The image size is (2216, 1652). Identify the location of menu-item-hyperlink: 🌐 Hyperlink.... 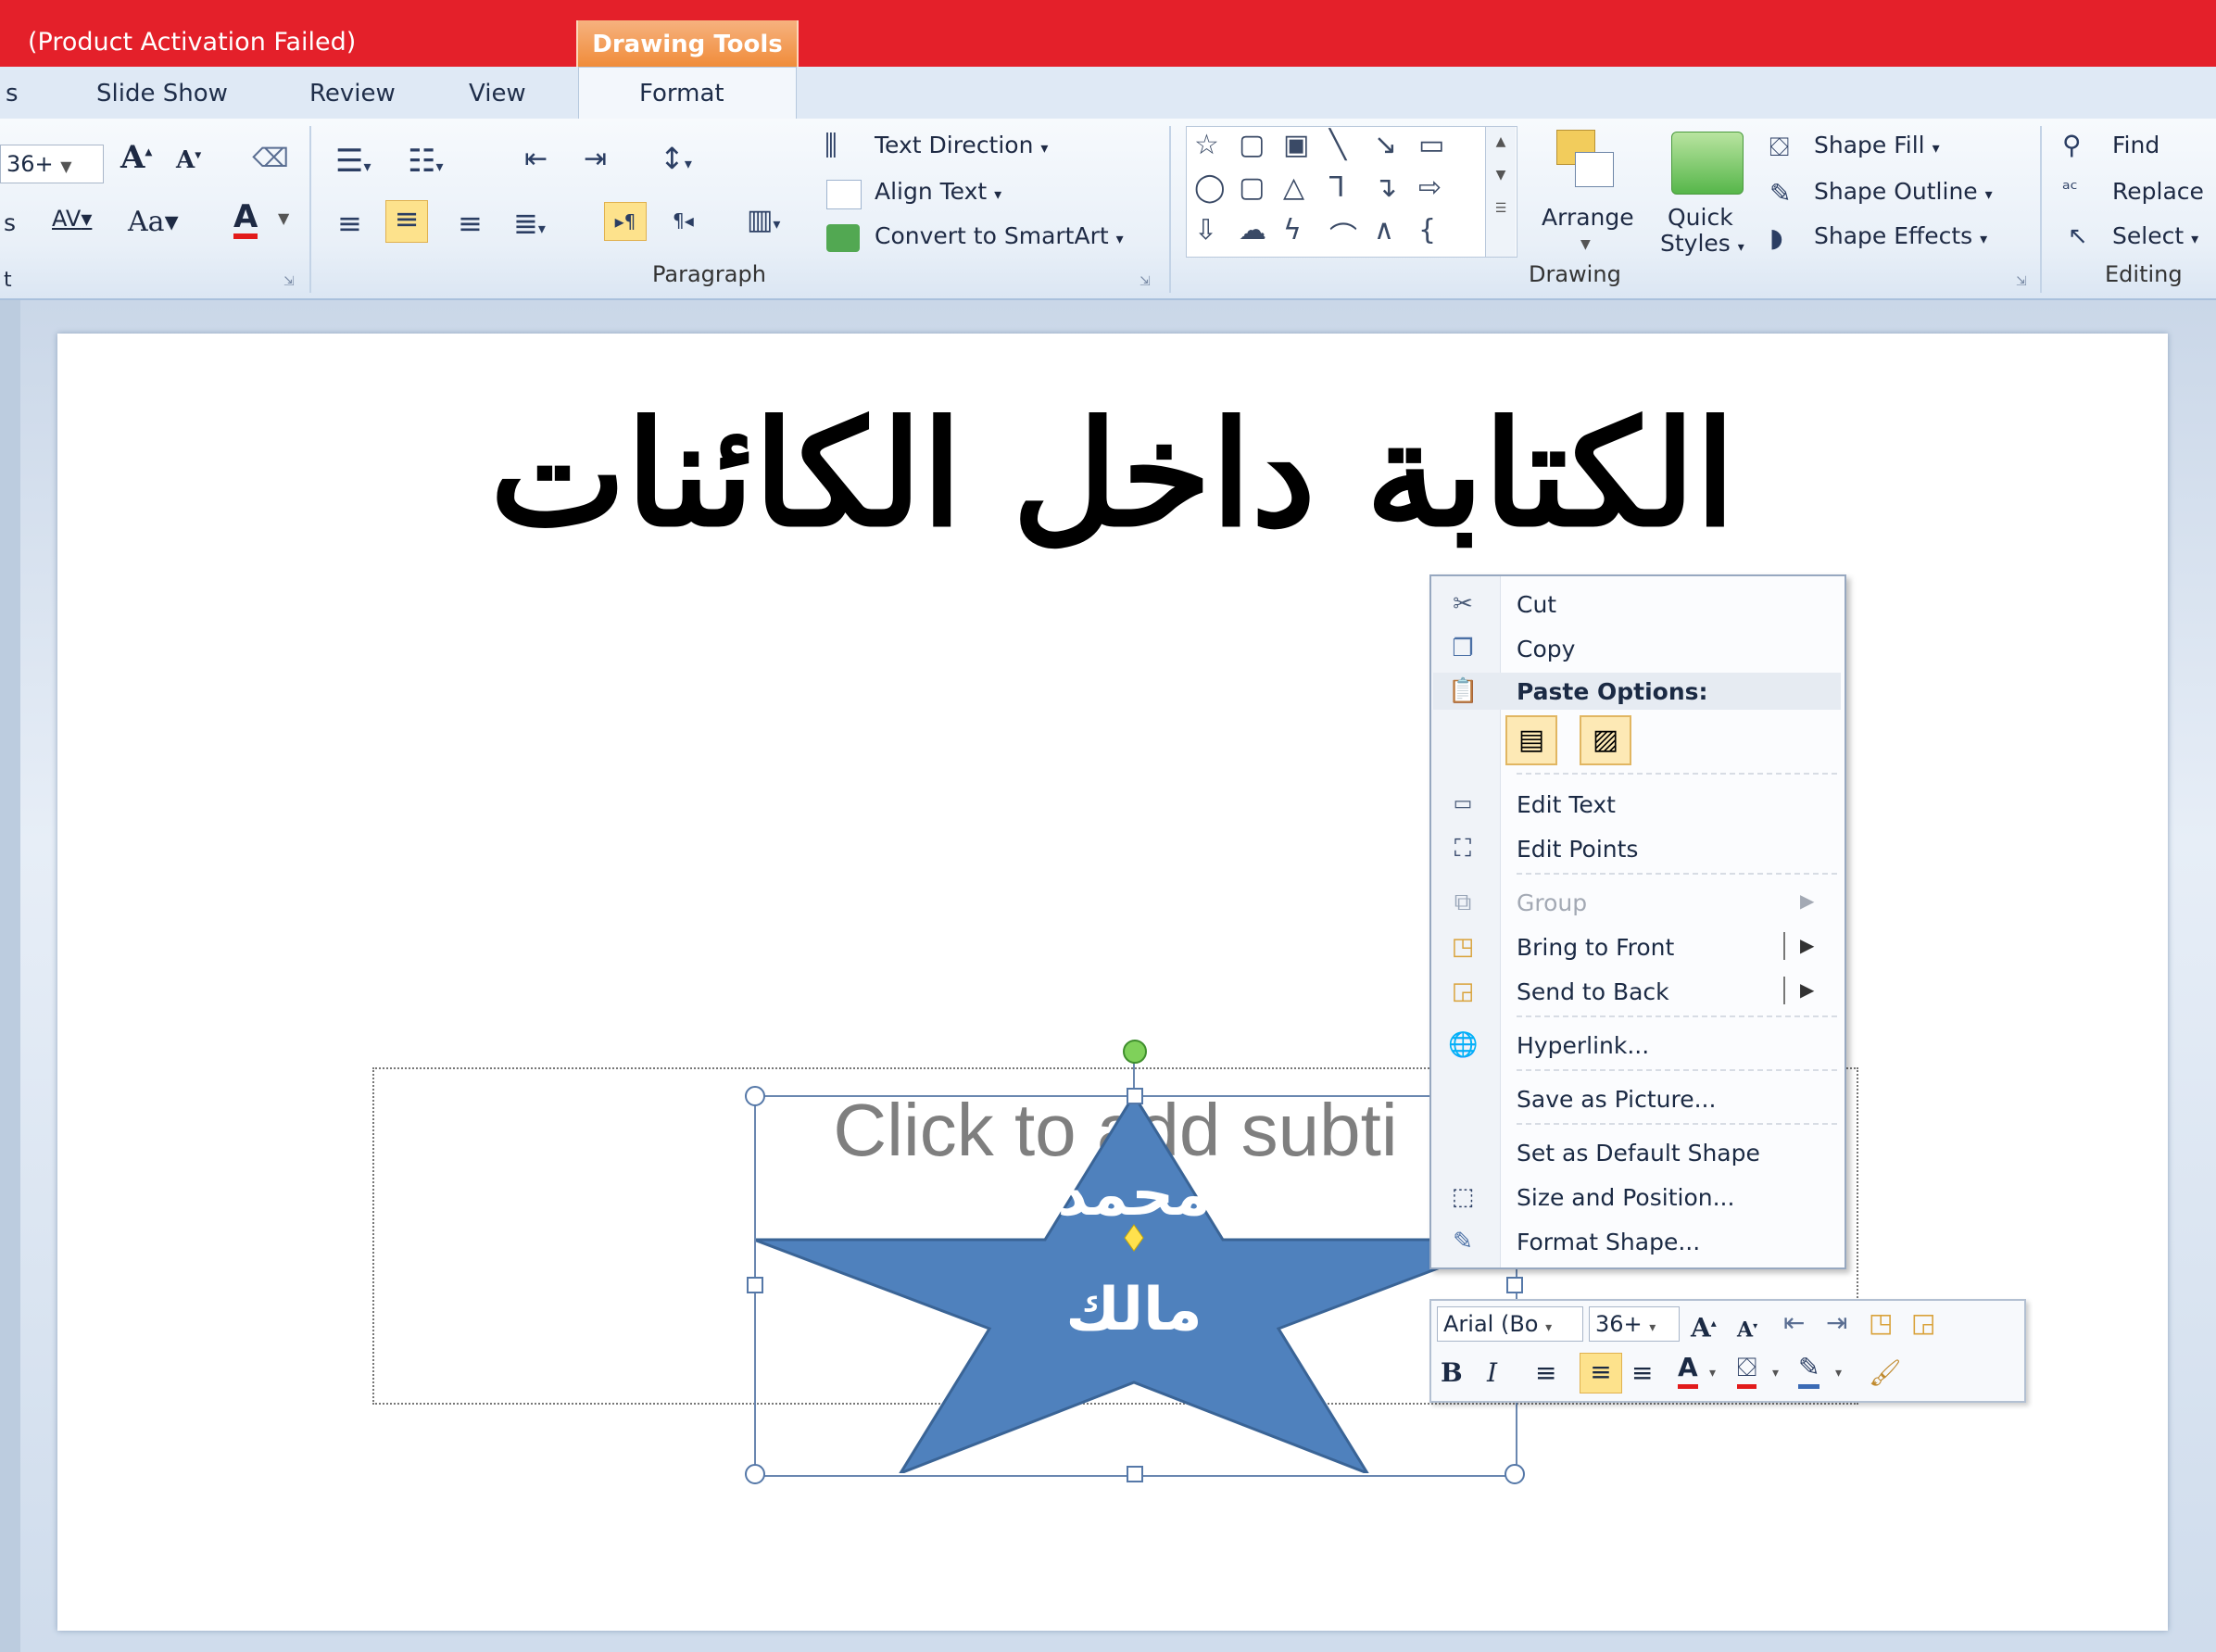
(1638, 1046).